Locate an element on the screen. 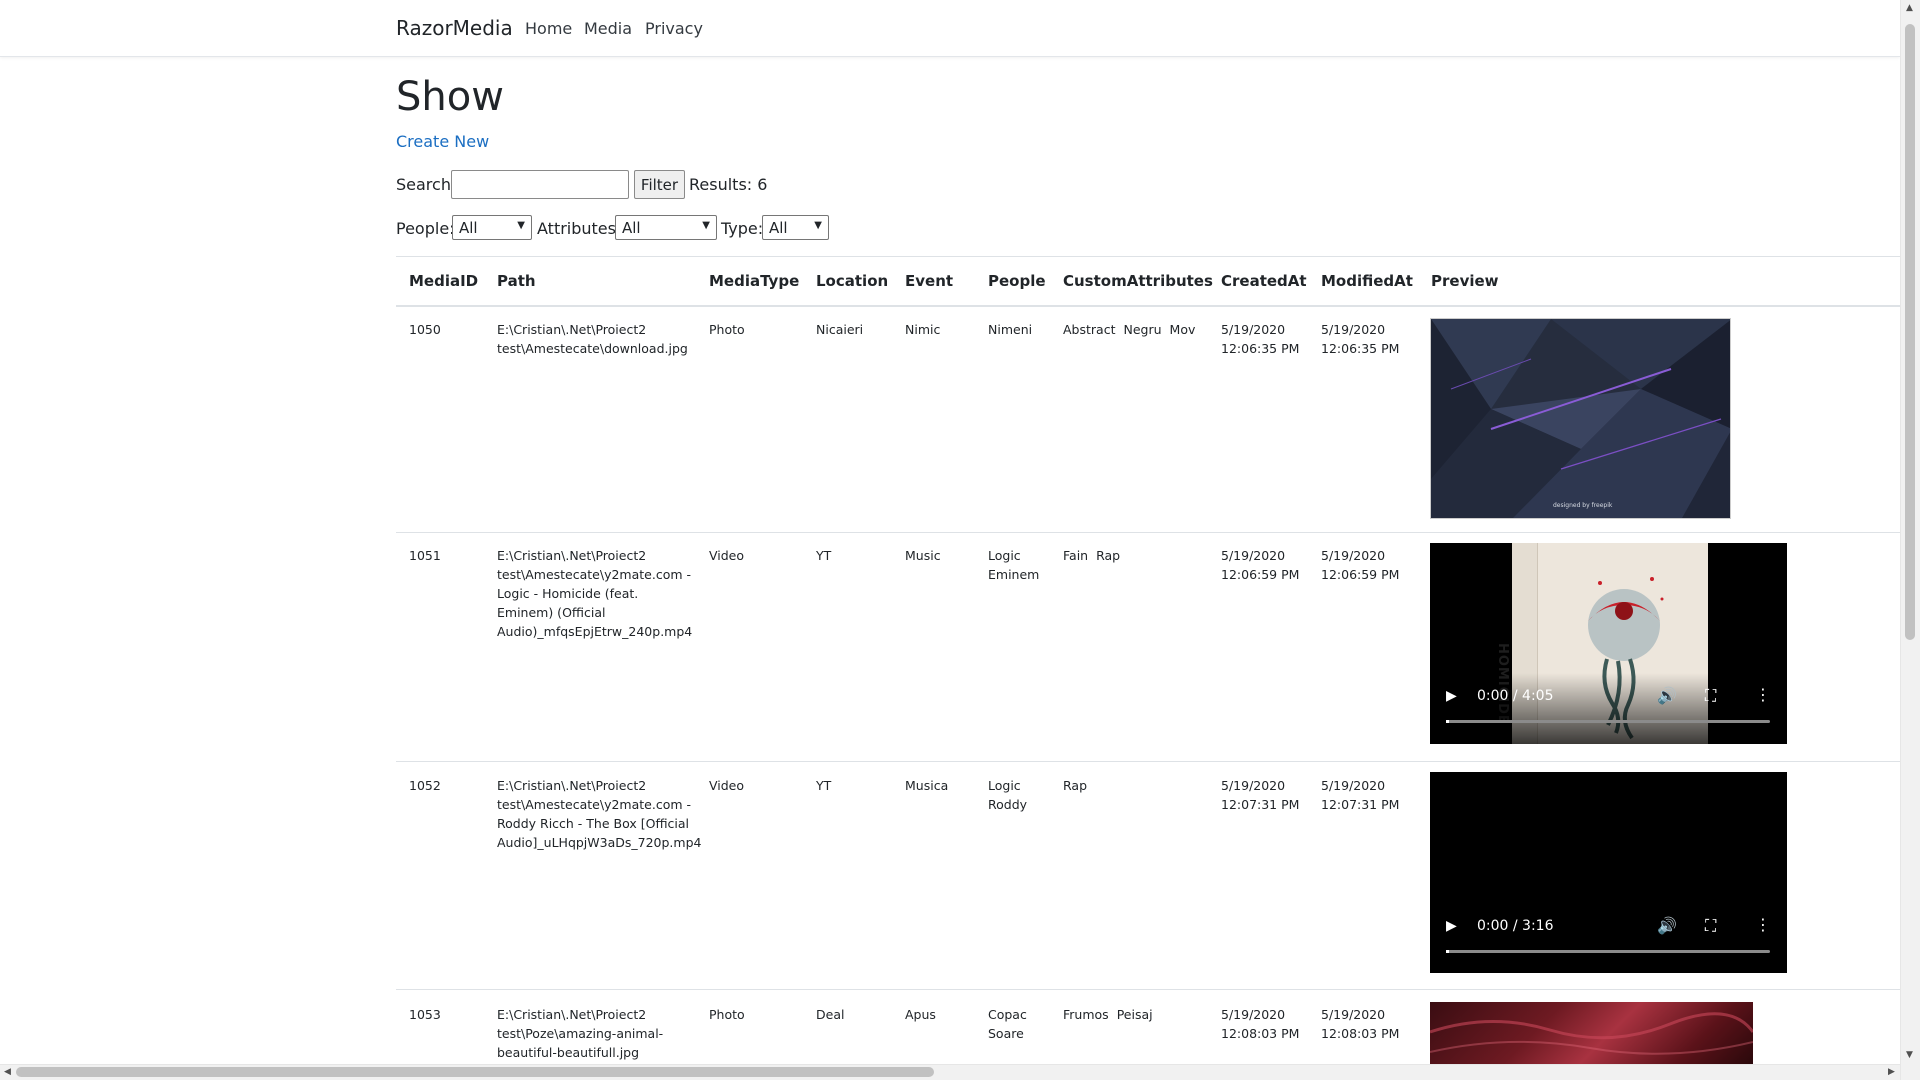 The height and width of the screenshot is (1080, 1920). people-select-value: All is located at coordinates (468, 227).